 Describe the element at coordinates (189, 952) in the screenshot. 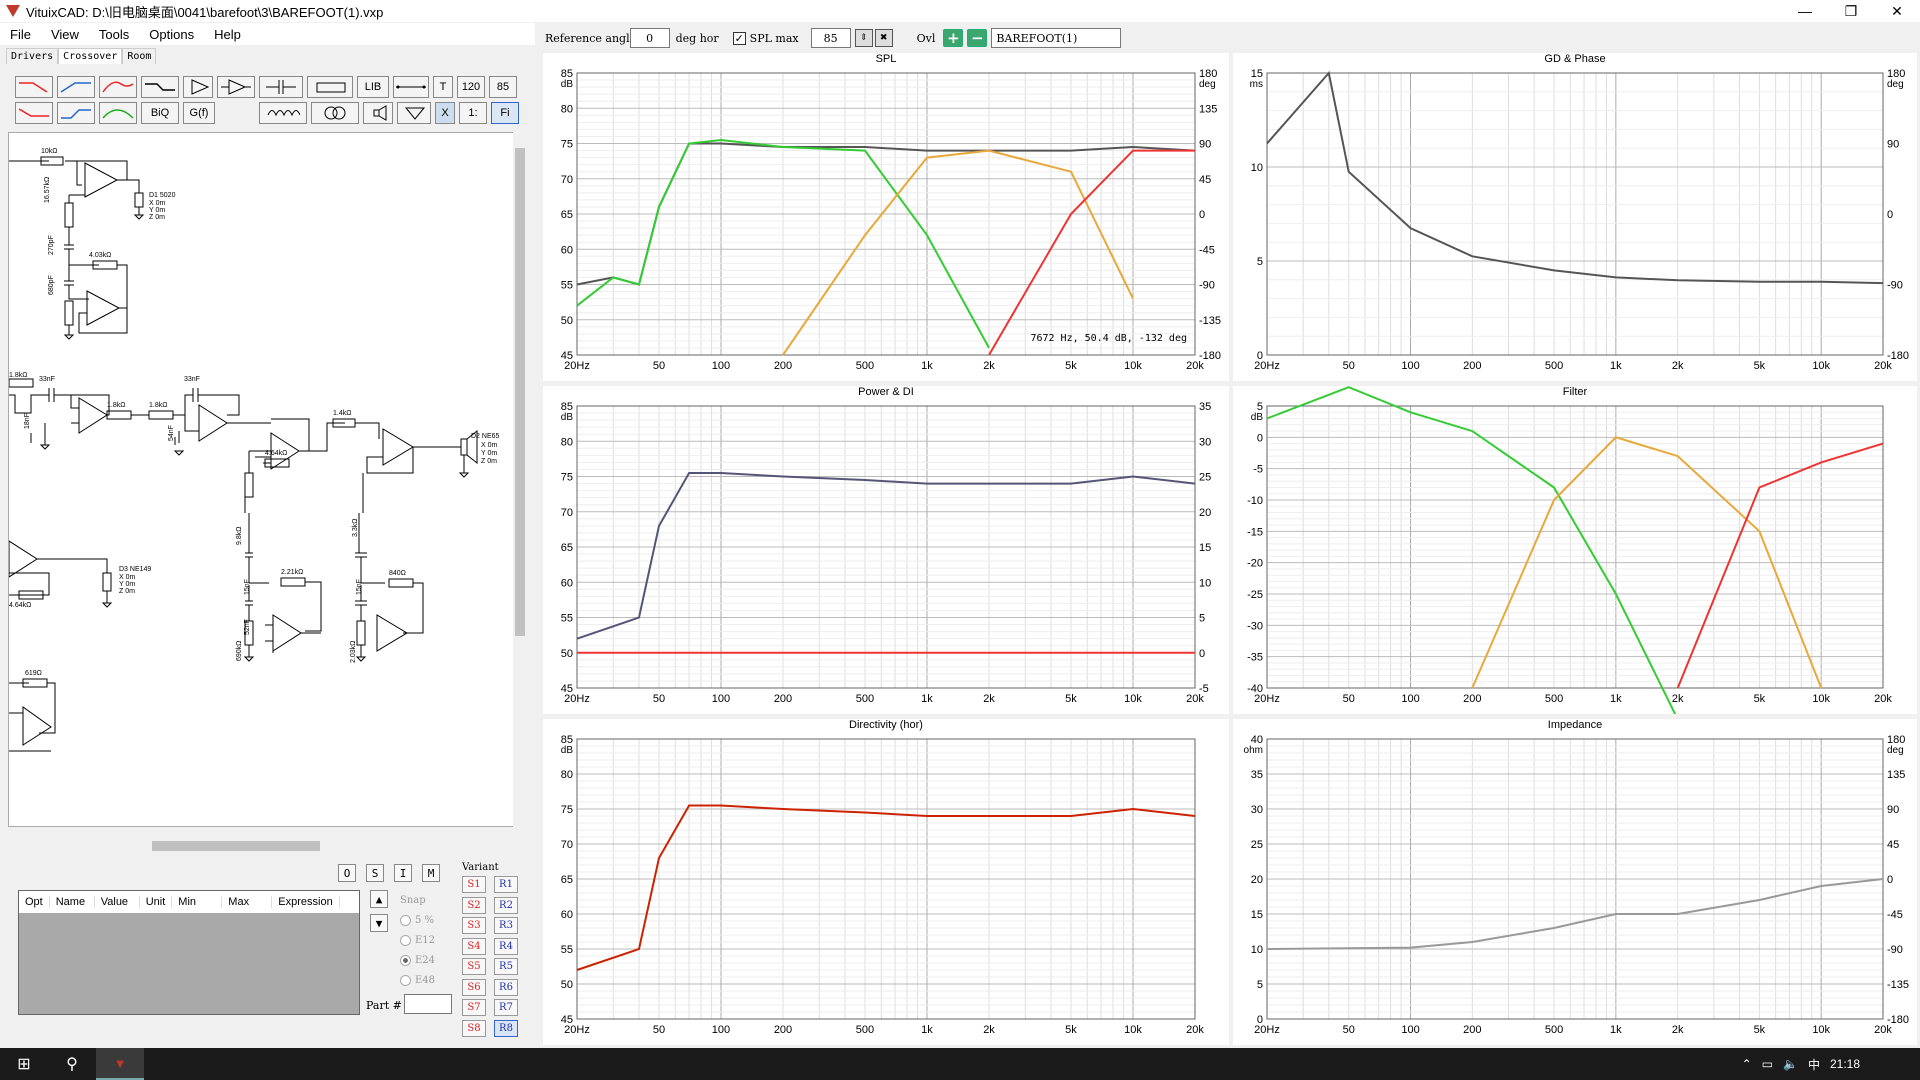

I see `optimizer-table: Opt Name Value Unit Min Max Expression` at that location.